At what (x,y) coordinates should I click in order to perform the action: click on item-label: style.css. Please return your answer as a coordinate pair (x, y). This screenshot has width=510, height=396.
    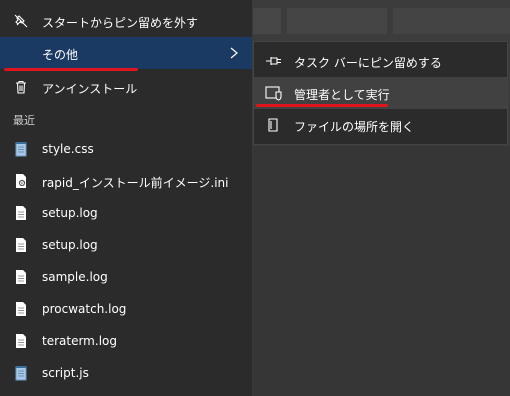
    Looking at the image, I should click on (68, 149).